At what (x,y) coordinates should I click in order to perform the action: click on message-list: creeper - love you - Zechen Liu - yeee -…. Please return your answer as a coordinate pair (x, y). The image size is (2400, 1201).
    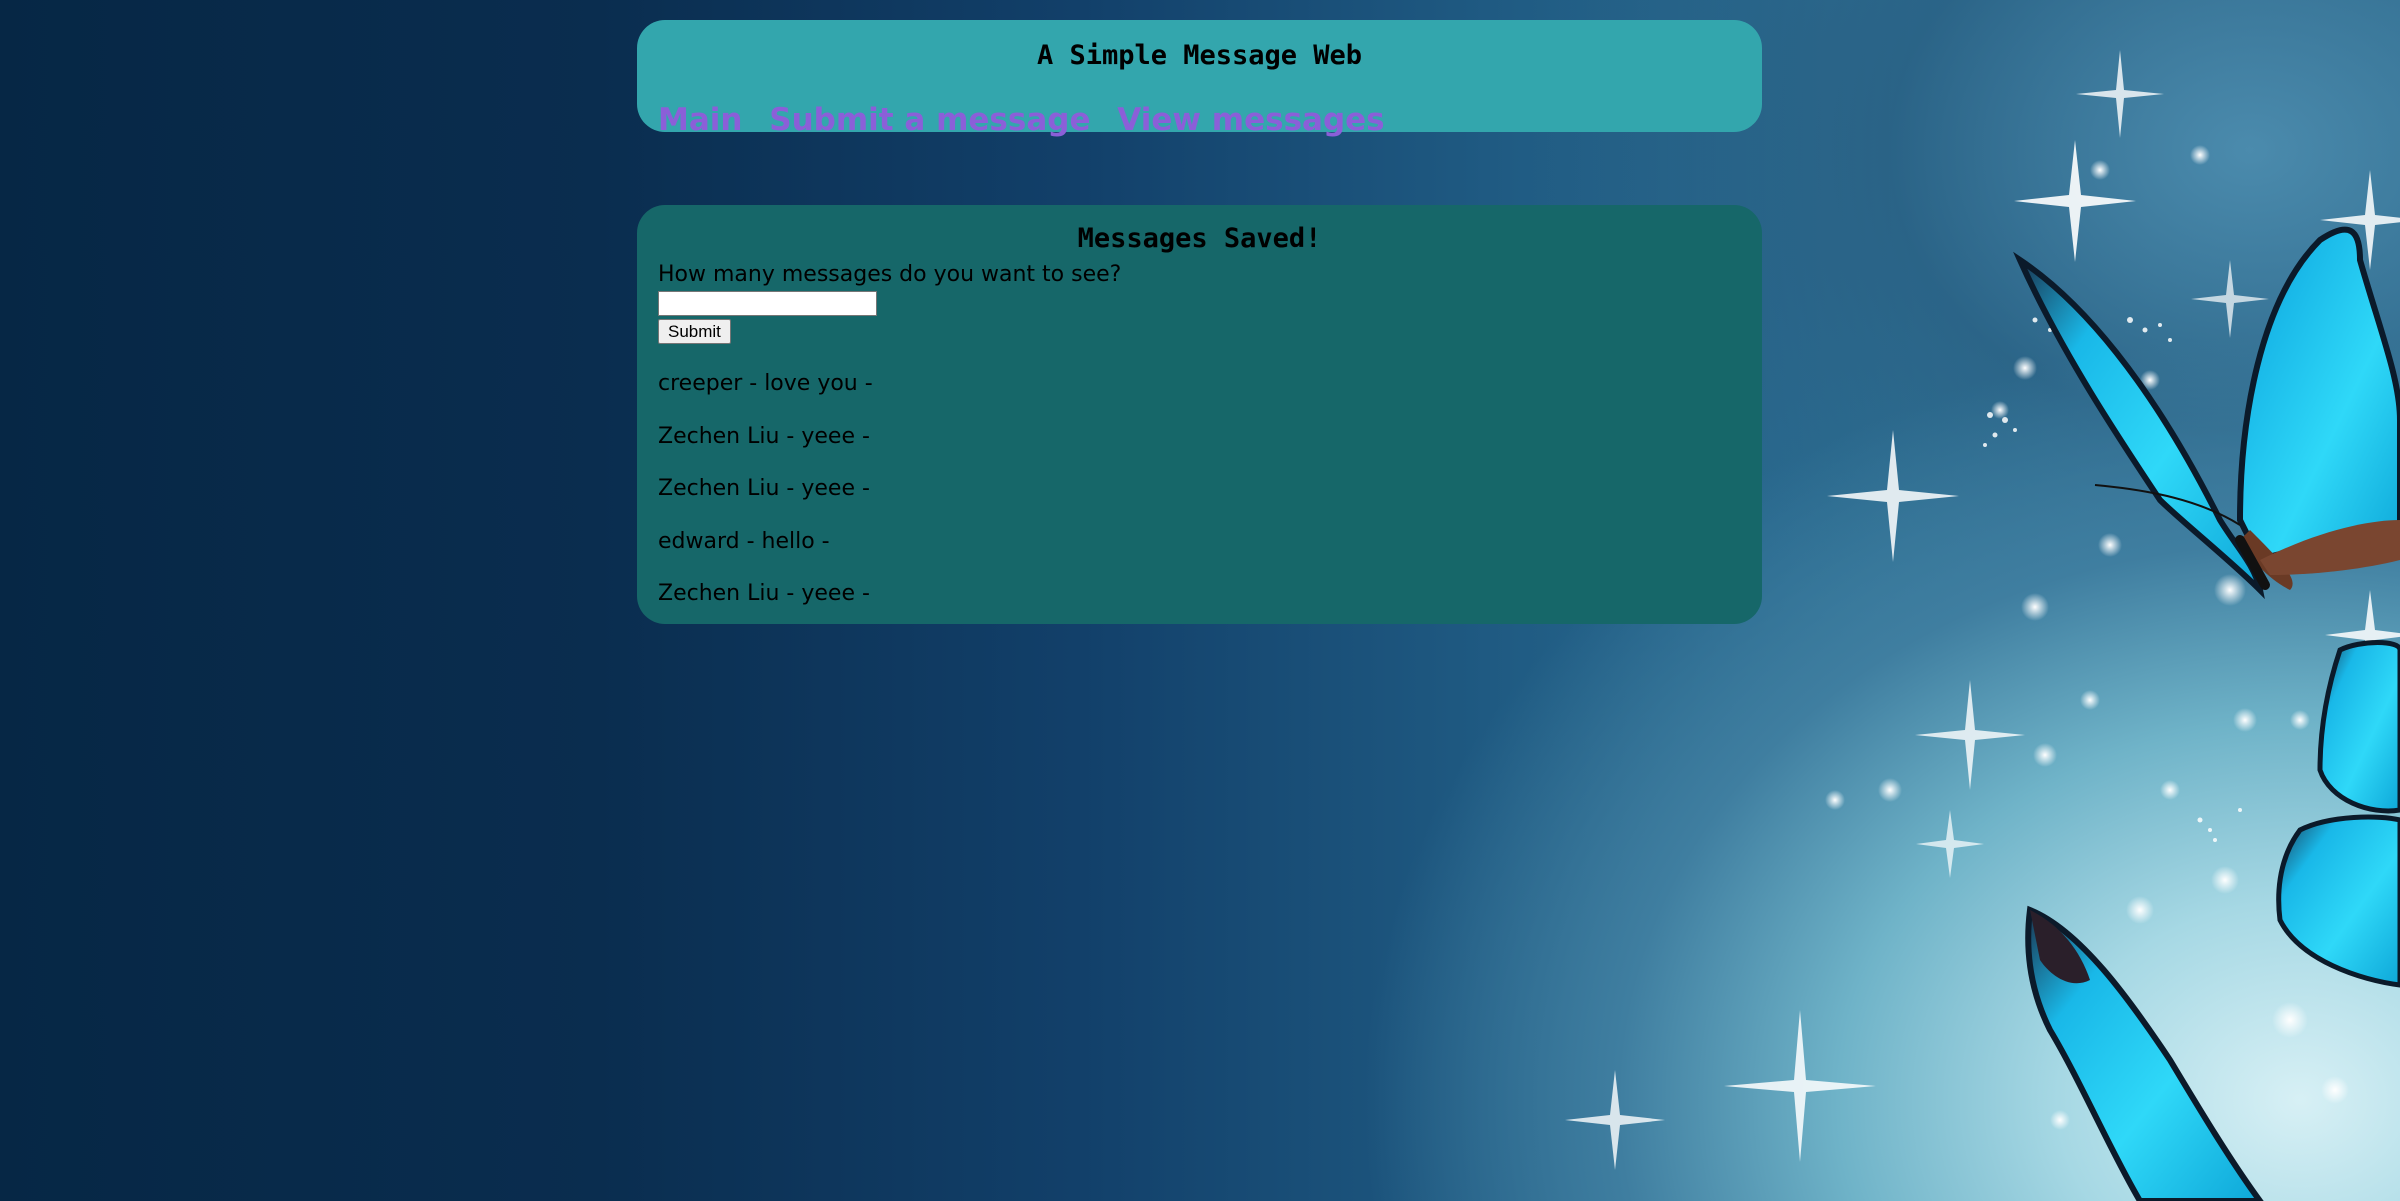
    Looking at the image, I should click on (765, 499).